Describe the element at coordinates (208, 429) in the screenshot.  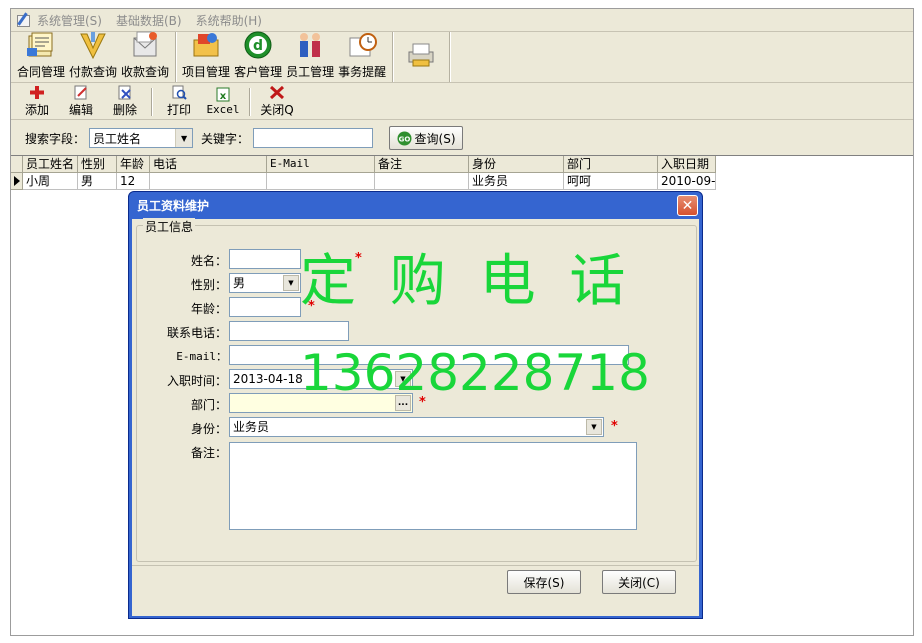
I see `role-label: 身份：` at that location.